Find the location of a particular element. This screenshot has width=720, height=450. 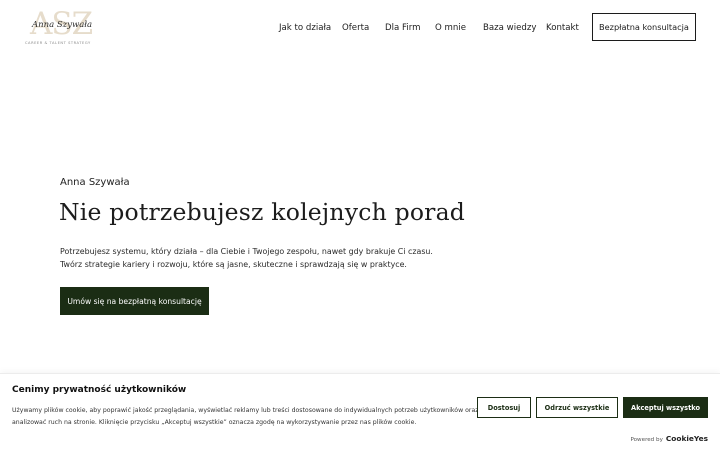

cookie-customize-button: Dostosuj is located at coordinates (504, 407).